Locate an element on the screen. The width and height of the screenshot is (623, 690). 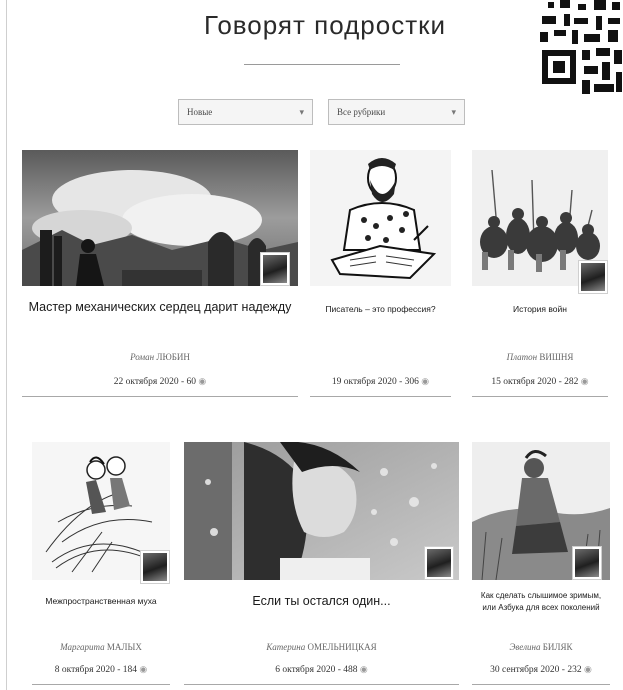
article-title: Мастер механических сердец дарит надежду is located at coordinates (160, 307).